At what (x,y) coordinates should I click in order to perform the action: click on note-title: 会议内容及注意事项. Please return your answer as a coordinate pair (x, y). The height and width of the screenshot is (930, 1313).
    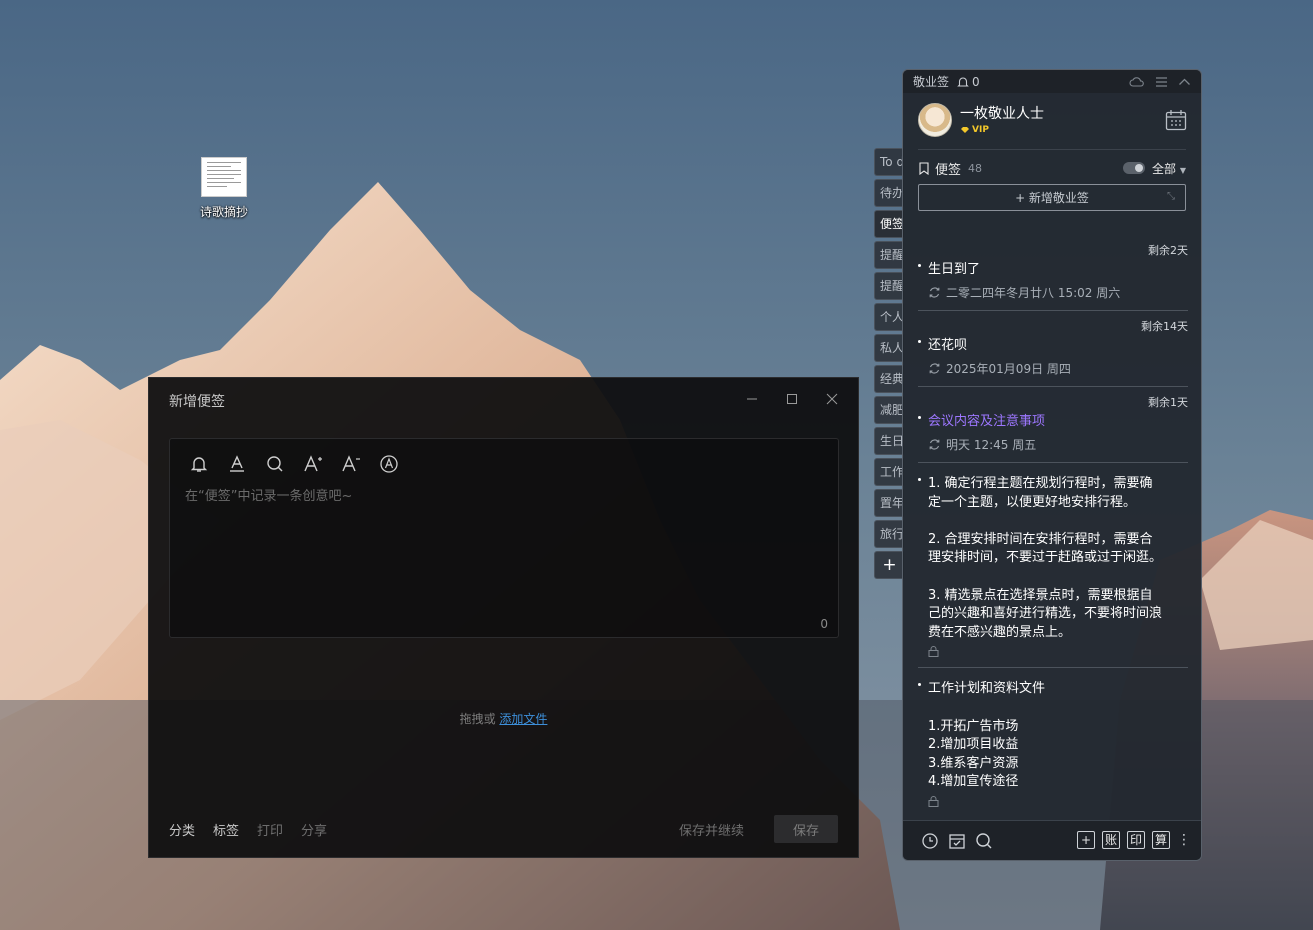
    Looking at the image, I should click on (1053, 422).